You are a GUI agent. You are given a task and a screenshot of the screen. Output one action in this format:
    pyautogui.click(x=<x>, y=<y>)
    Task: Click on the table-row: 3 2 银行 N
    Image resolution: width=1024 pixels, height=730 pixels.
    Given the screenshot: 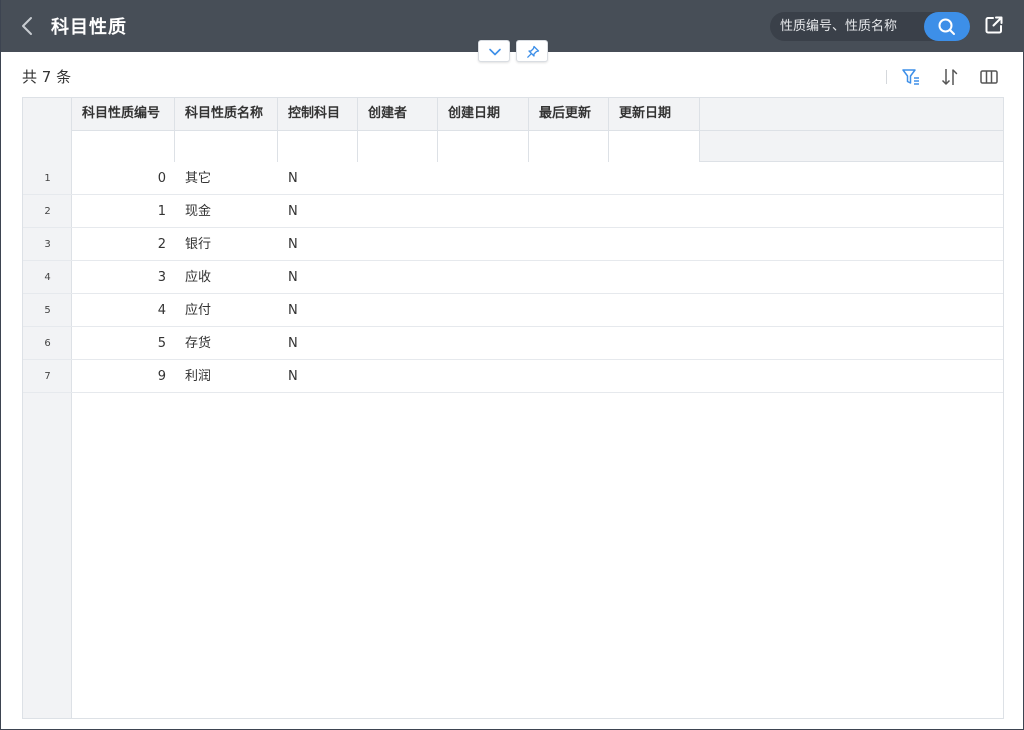 What is the action you would take?
    pyautogui.click(x=513, y=244)
    